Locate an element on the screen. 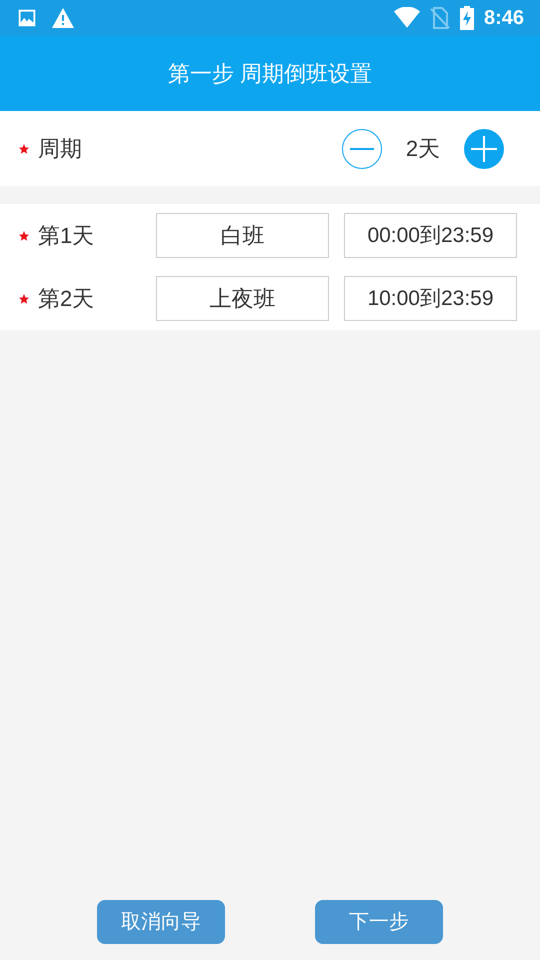 This screenshot has height=960, width=540. day-label: 第1天 is located at coordinates (67, 236).